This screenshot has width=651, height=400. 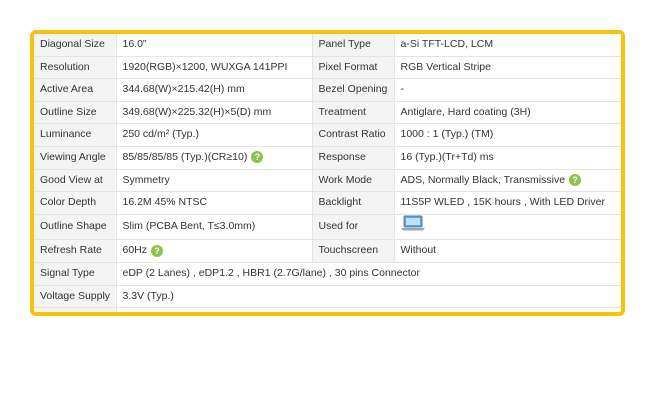 What do you see at coordinates (214, 203) in the screenshot?
I see `spec-value: 16.2M 45% NTSC` at bounding box center [214, 203].